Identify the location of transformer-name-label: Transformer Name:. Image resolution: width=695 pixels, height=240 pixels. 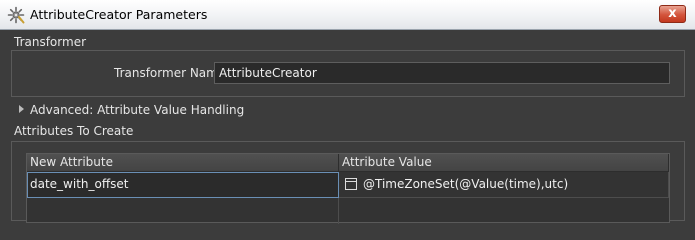
(172, 73).